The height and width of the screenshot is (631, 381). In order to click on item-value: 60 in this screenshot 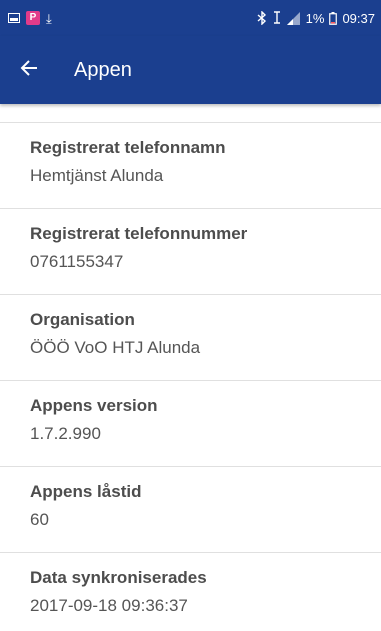, I will do `click(39, 519)`.